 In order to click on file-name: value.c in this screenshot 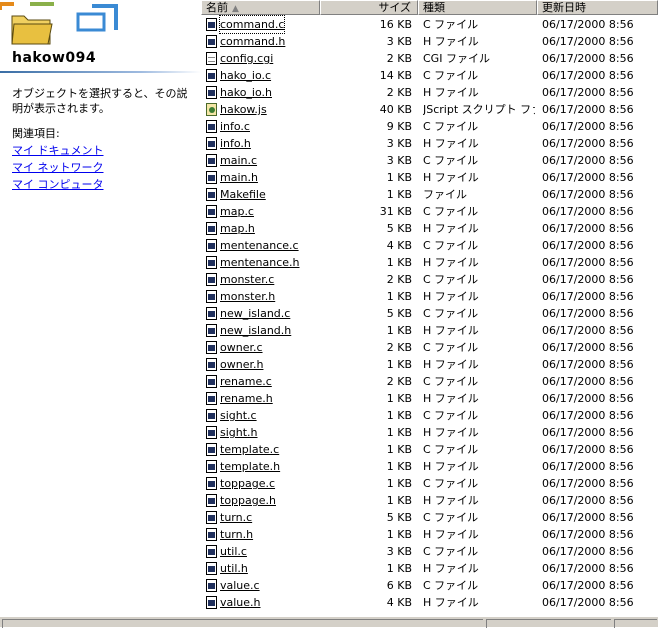, I will do `click(240, 585)`.